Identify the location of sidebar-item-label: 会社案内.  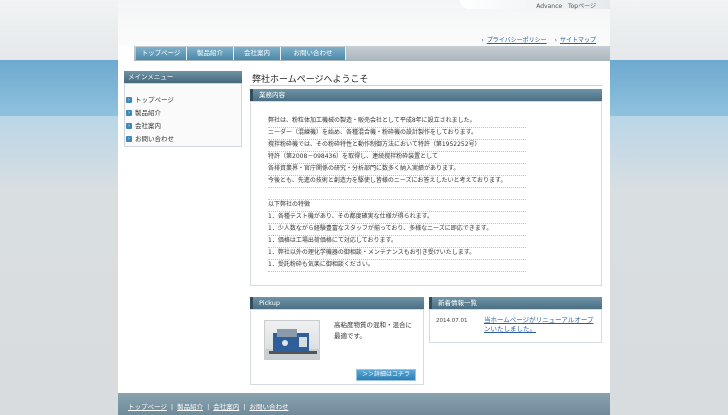
(148, 126).